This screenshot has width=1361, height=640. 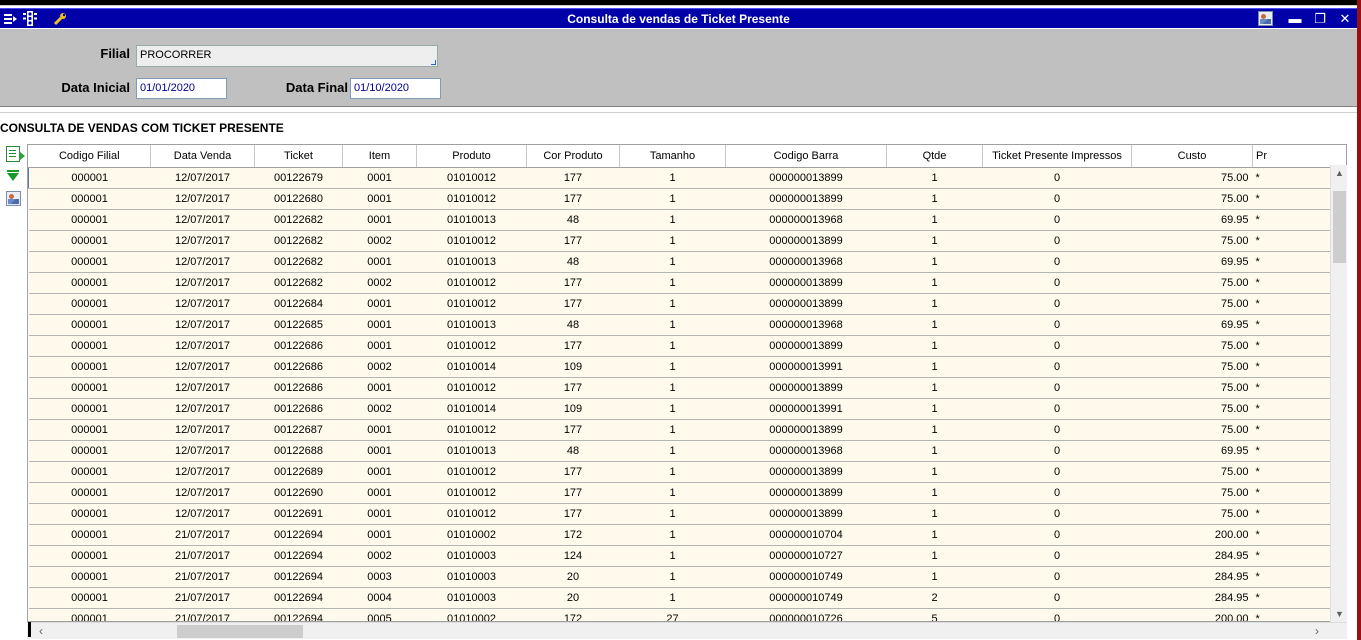 I want to click on table-cell: 000000013968, so click(x=806, y=325).